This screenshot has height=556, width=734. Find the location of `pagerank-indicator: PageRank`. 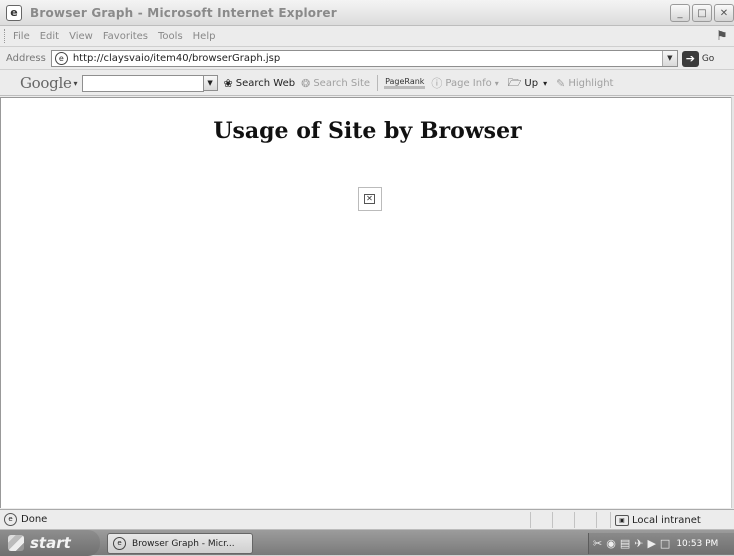

pagerank-indicator: PageRank is located at coordinates (405, 83).